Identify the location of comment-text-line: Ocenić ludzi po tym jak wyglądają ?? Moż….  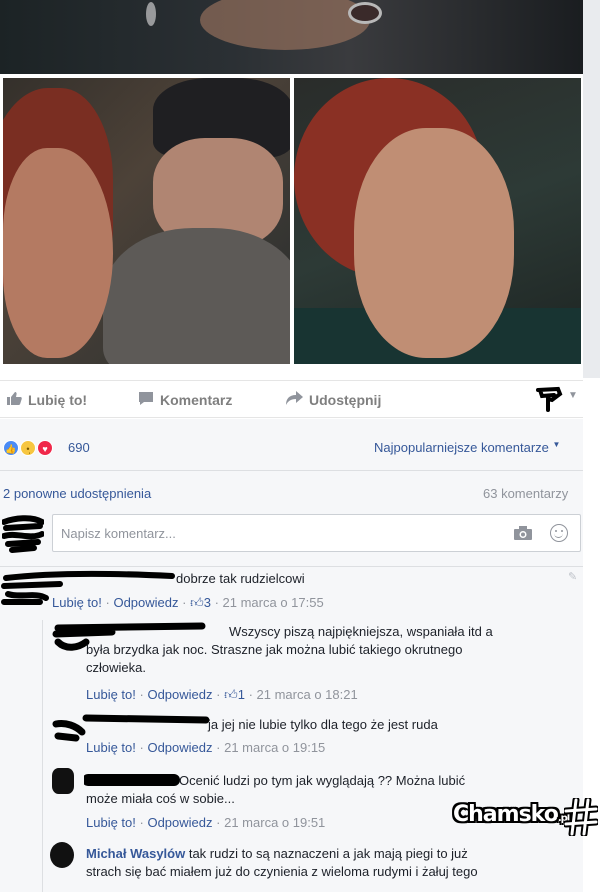
(322, 780).